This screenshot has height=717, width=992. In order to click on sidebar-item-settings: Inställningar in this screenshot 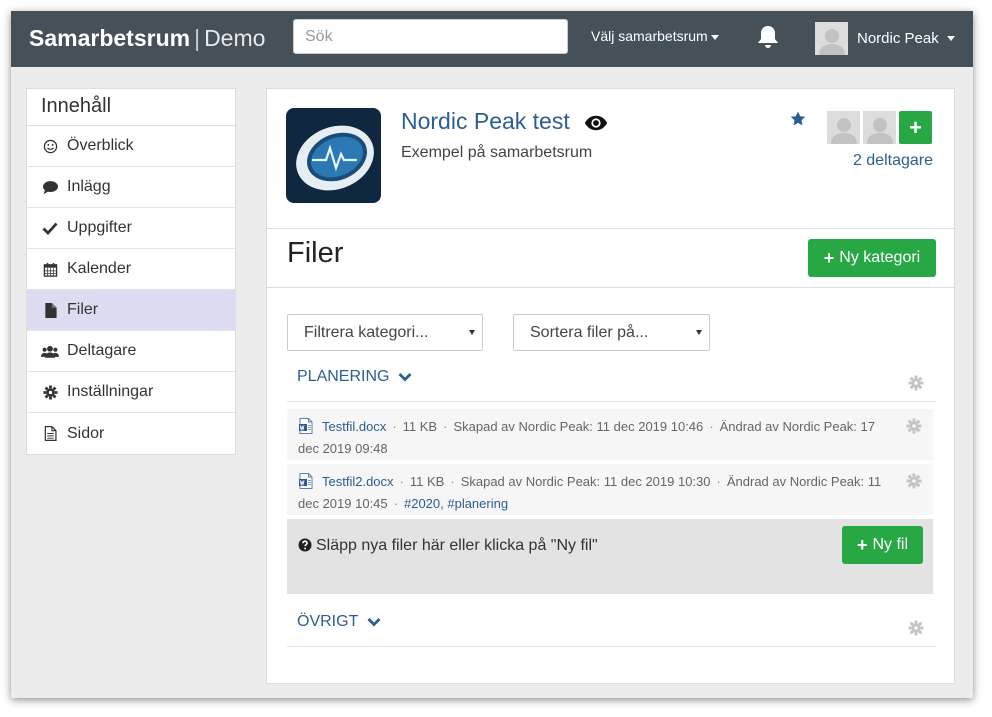, I will do `click(131, 392)`.